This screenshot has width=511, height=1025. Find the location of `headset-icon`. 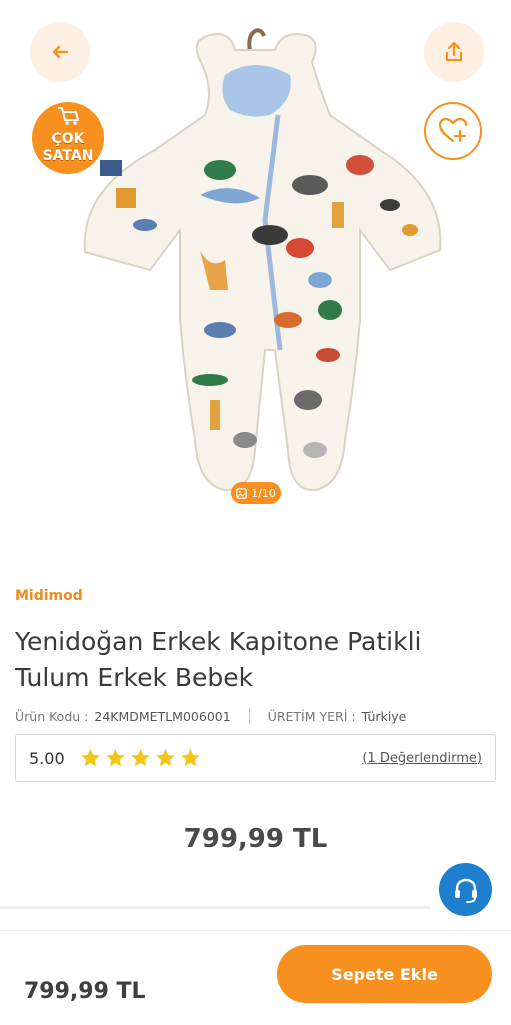

headset-icon is located at coordinates (465, 890).